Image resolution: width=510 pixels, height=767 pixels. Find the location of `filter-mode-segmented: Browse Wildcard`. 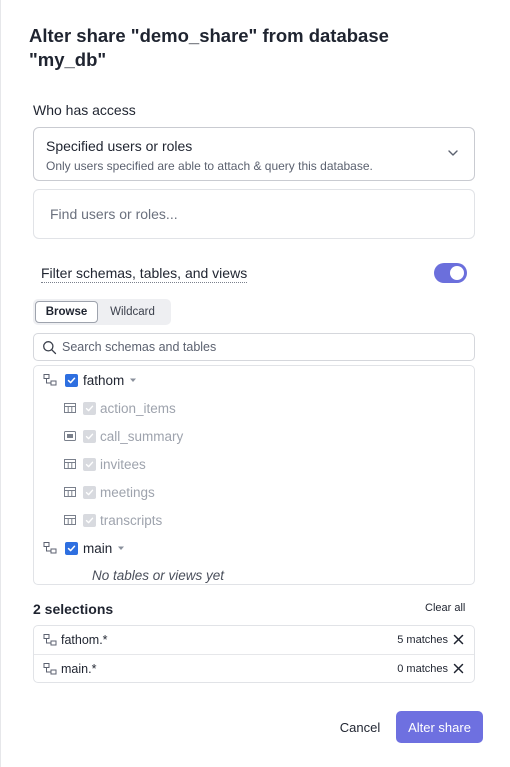

filter-mode-segmented: Browse Wildcard is located at coordinates (102, 312).